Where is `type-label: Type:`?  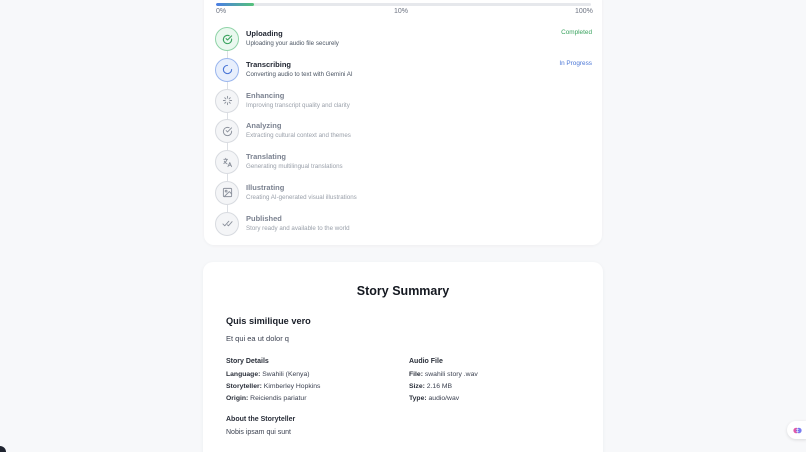
type-label: Type: is located at coordinates (418, 398).